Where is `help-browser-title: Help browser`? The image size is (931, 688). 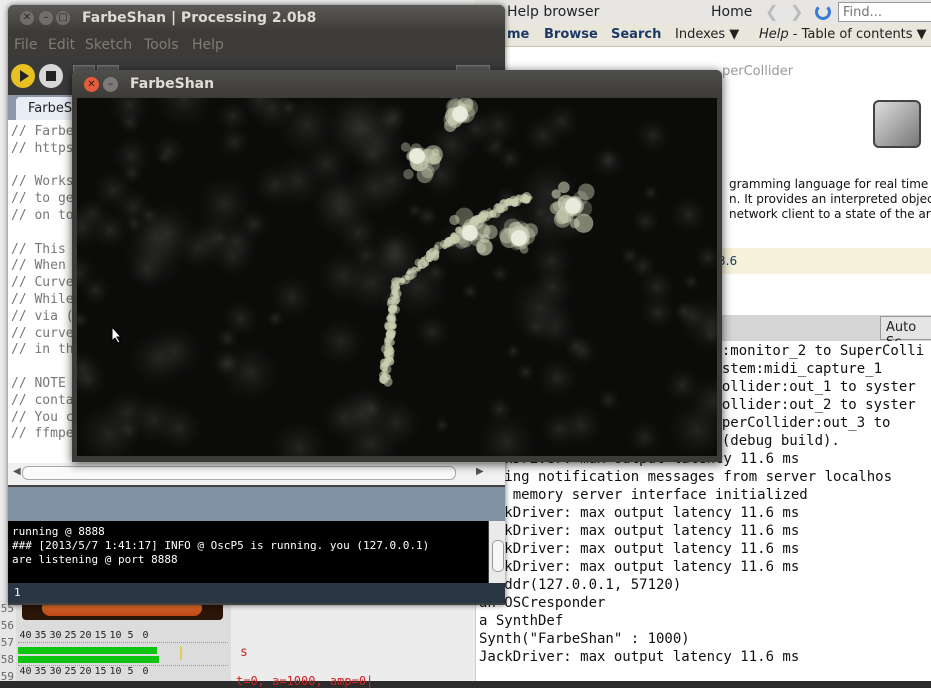
help-browser-title: Help browser is located at coordinates (553, 12).